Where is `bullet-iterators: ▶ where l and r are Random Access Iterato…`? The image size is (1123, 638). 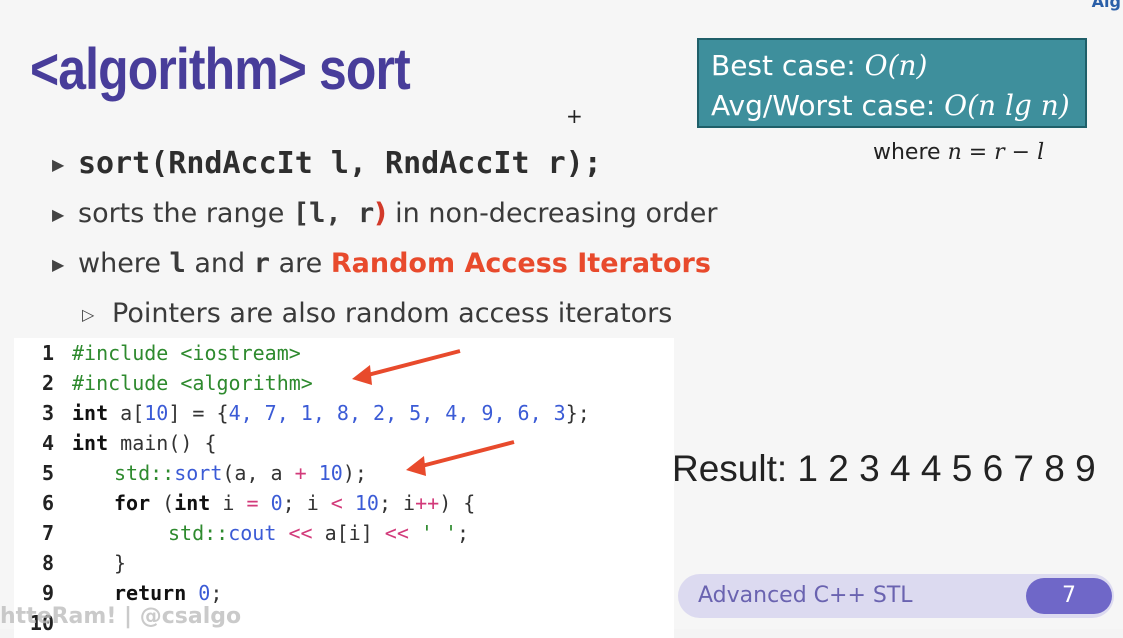
bullet-iterators: ▶ where l and r are Random Access Iterato… is located at coordinates (381, 263).